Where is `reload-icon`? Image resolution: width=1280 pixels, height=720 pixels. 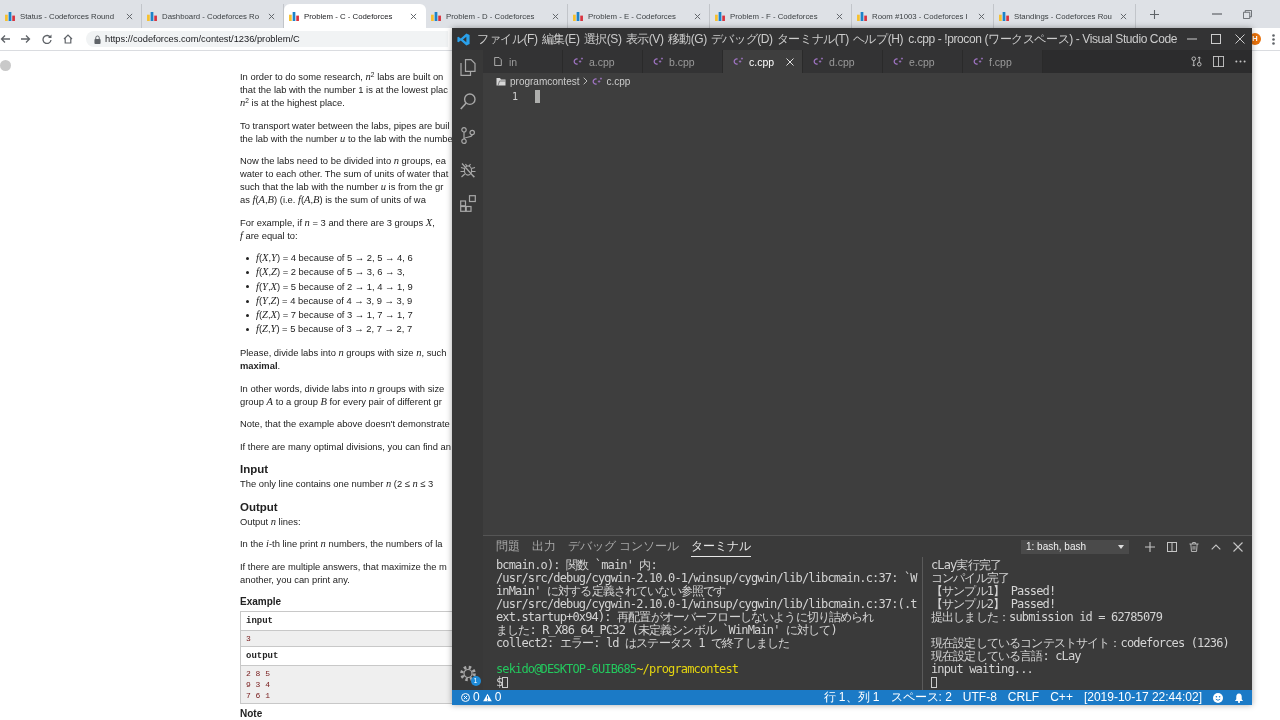
reload-icon is located at coordinates (47, 39).